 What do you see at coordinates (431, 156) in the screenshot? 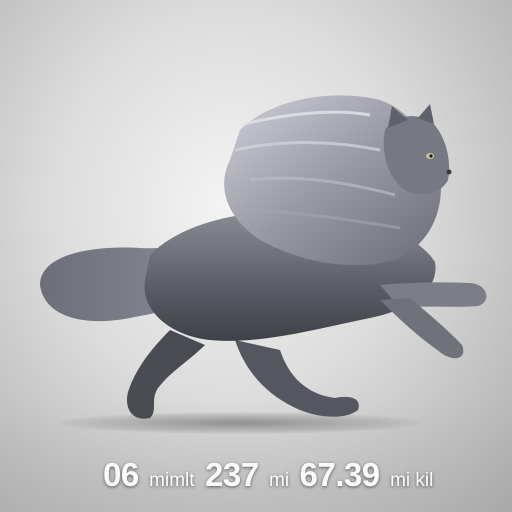
I see `cat-pupil` at bounding box center [431, 156].